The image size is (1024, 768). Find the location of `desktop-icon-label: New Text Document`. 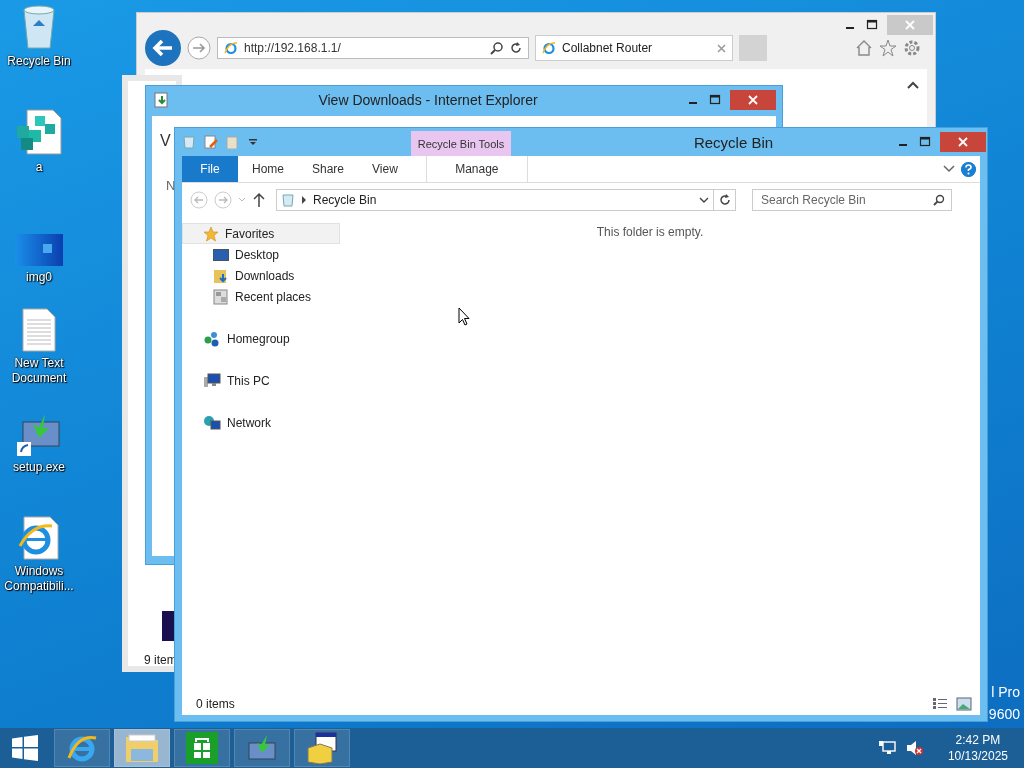

desktop-icon-label: New Text Document is located at coordinates (39, 371).